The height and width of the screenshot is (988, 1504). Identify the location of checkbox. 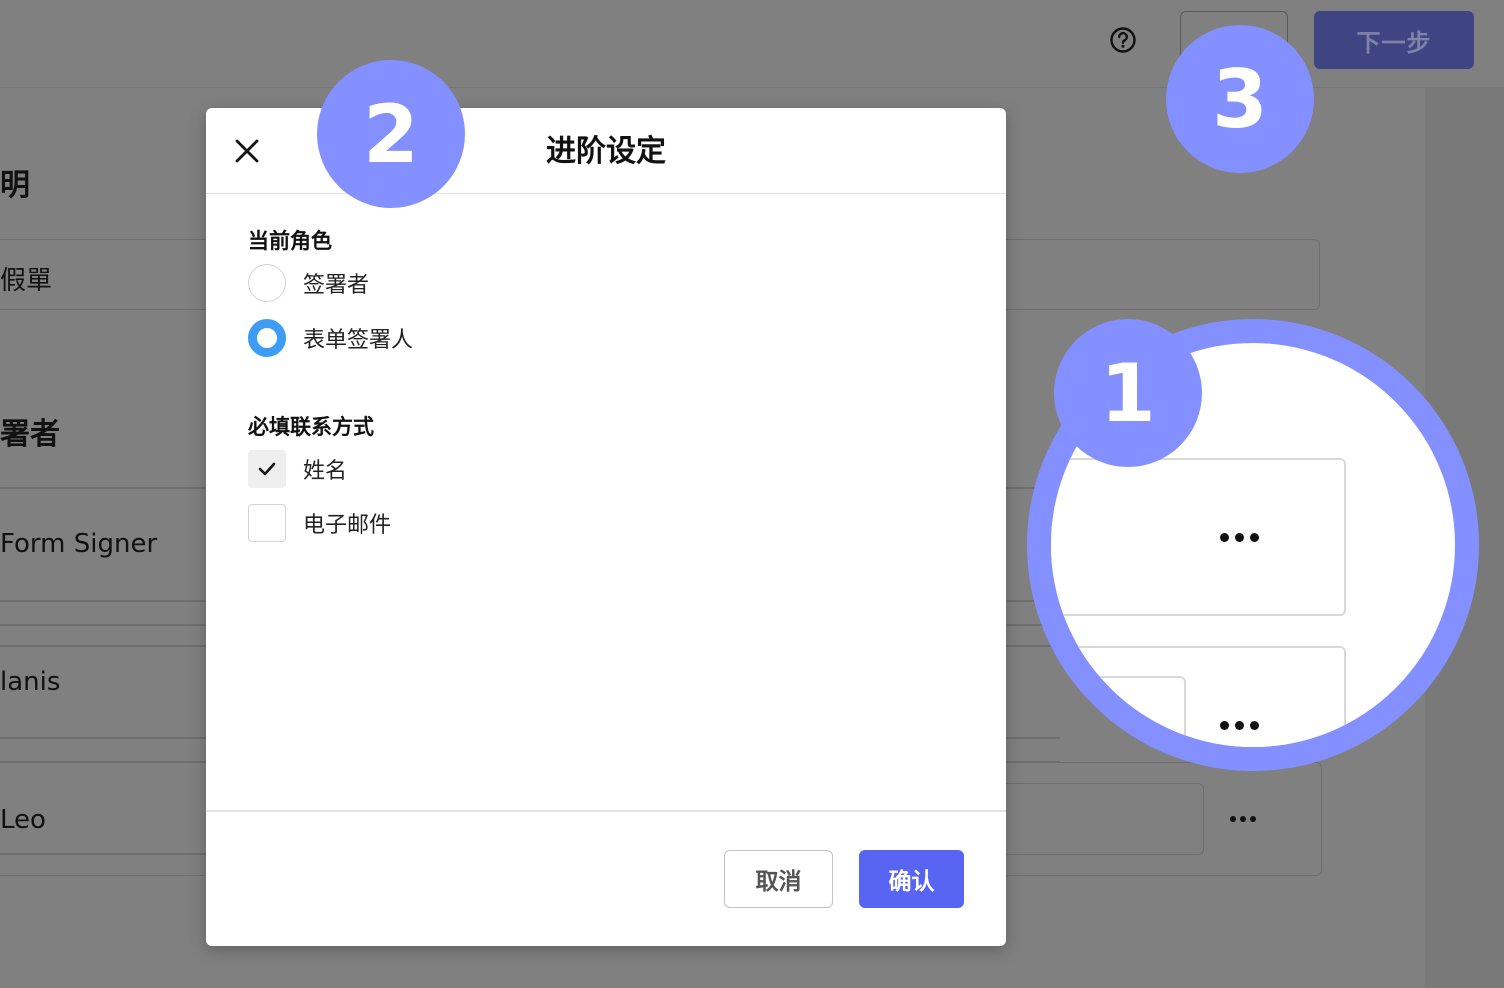
(267, 523).